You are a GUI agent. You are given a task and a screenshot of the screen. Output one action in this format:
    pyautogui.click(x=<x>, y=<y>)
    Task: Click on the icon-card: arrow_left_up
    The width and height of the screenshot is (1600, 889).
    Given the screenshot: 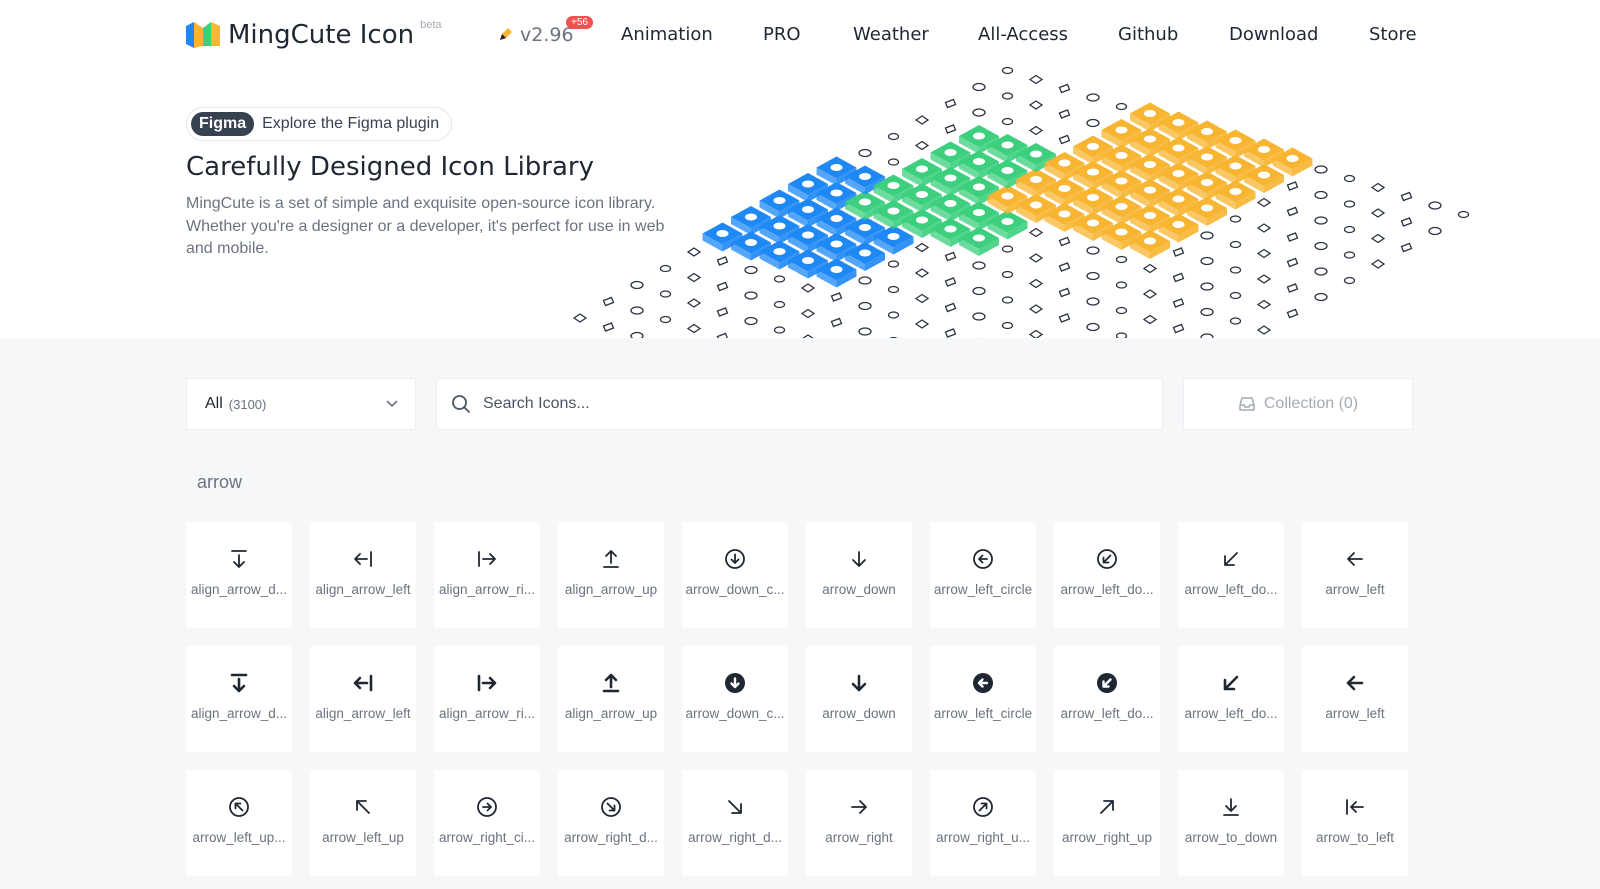 What is the action you would take?
    pyautogui.click(x=363, y=823)
    